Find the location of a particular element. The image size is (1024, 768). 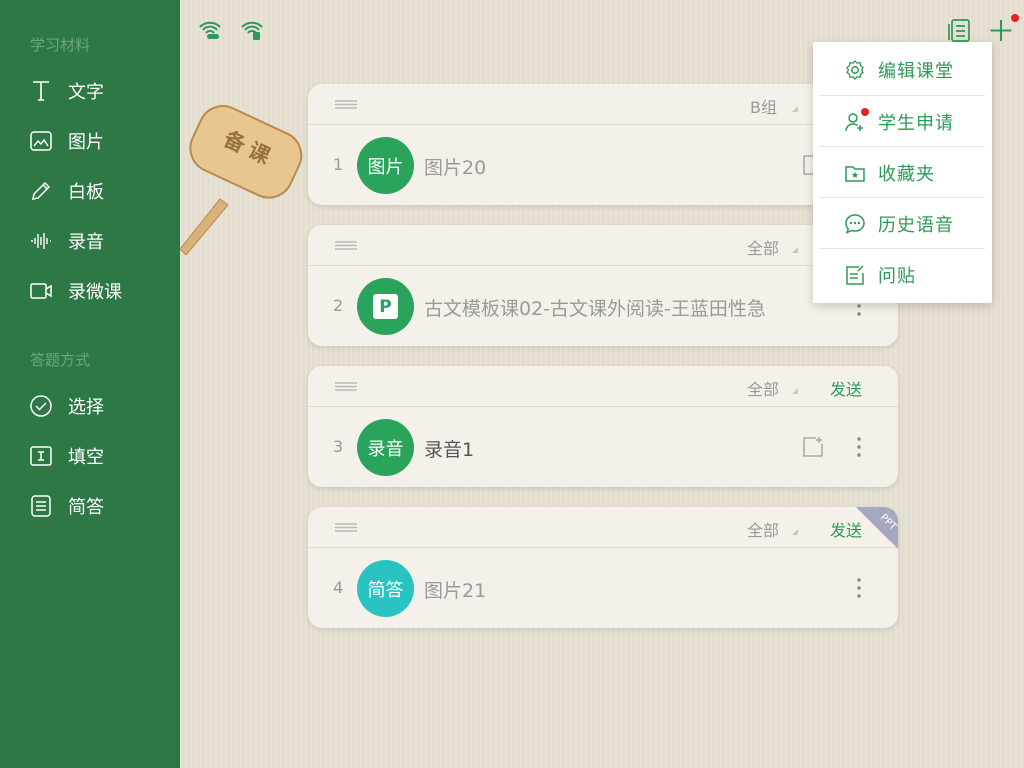

ppt-file-badge: P is located at coordinates (385, 306).